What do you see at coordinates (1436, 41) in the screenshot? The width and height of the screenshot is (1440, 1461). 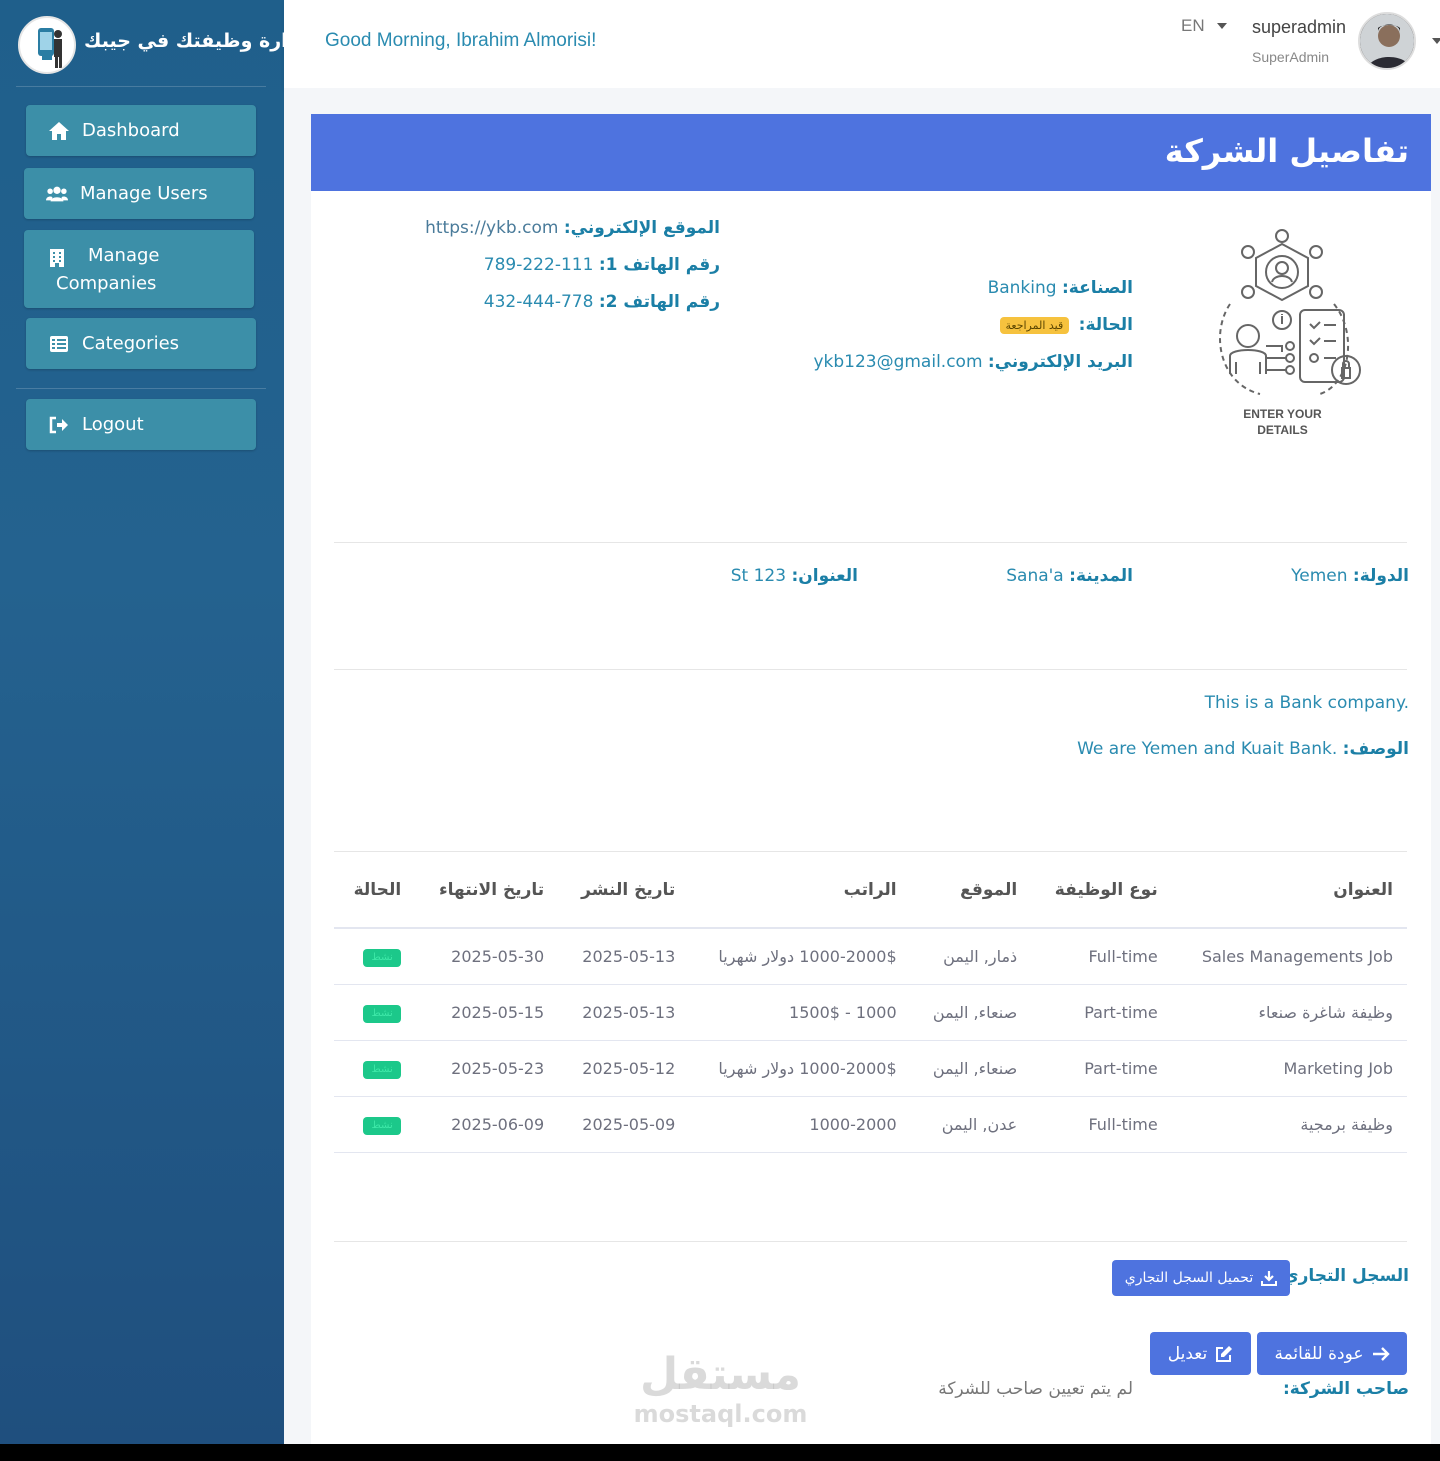 I see `user-menu-chevron-icon` at bounding box center [1436, 41].